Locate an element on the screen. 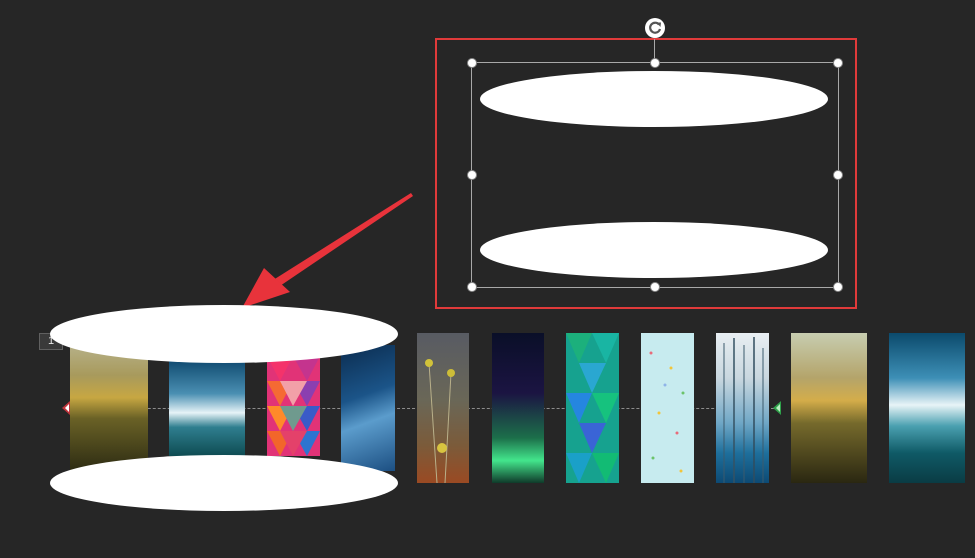  top-oval-shape is located at coordinates (654, 99).